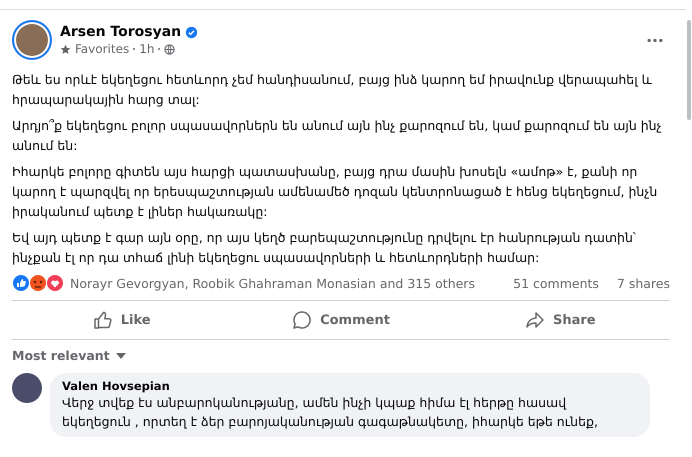 This screenshot has width=692, height=457. Describe the element at coordinates (350, 386) in the screenshot. I see `commenter-name: Valen Hovsepian` at that location.